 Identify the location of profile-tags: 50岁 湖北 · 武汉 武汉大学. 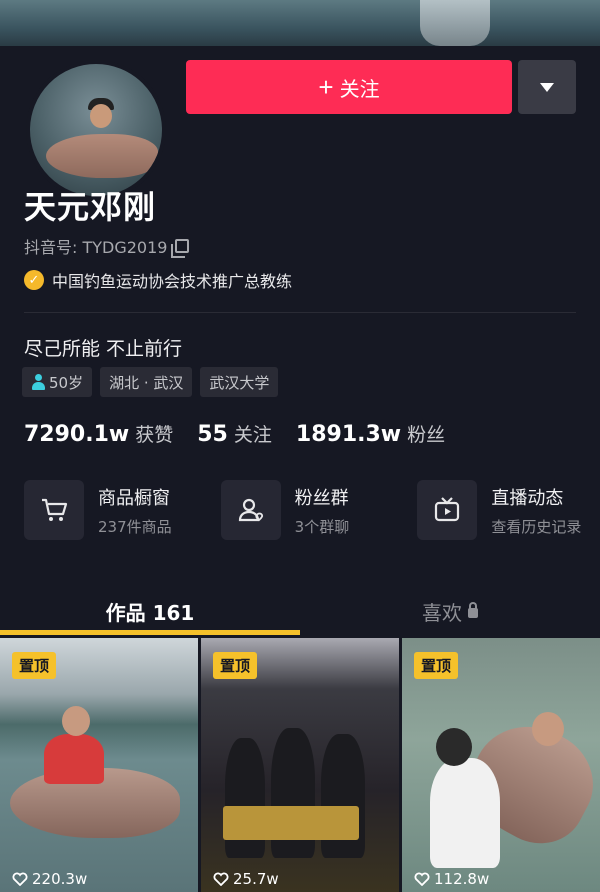
(150, 382).